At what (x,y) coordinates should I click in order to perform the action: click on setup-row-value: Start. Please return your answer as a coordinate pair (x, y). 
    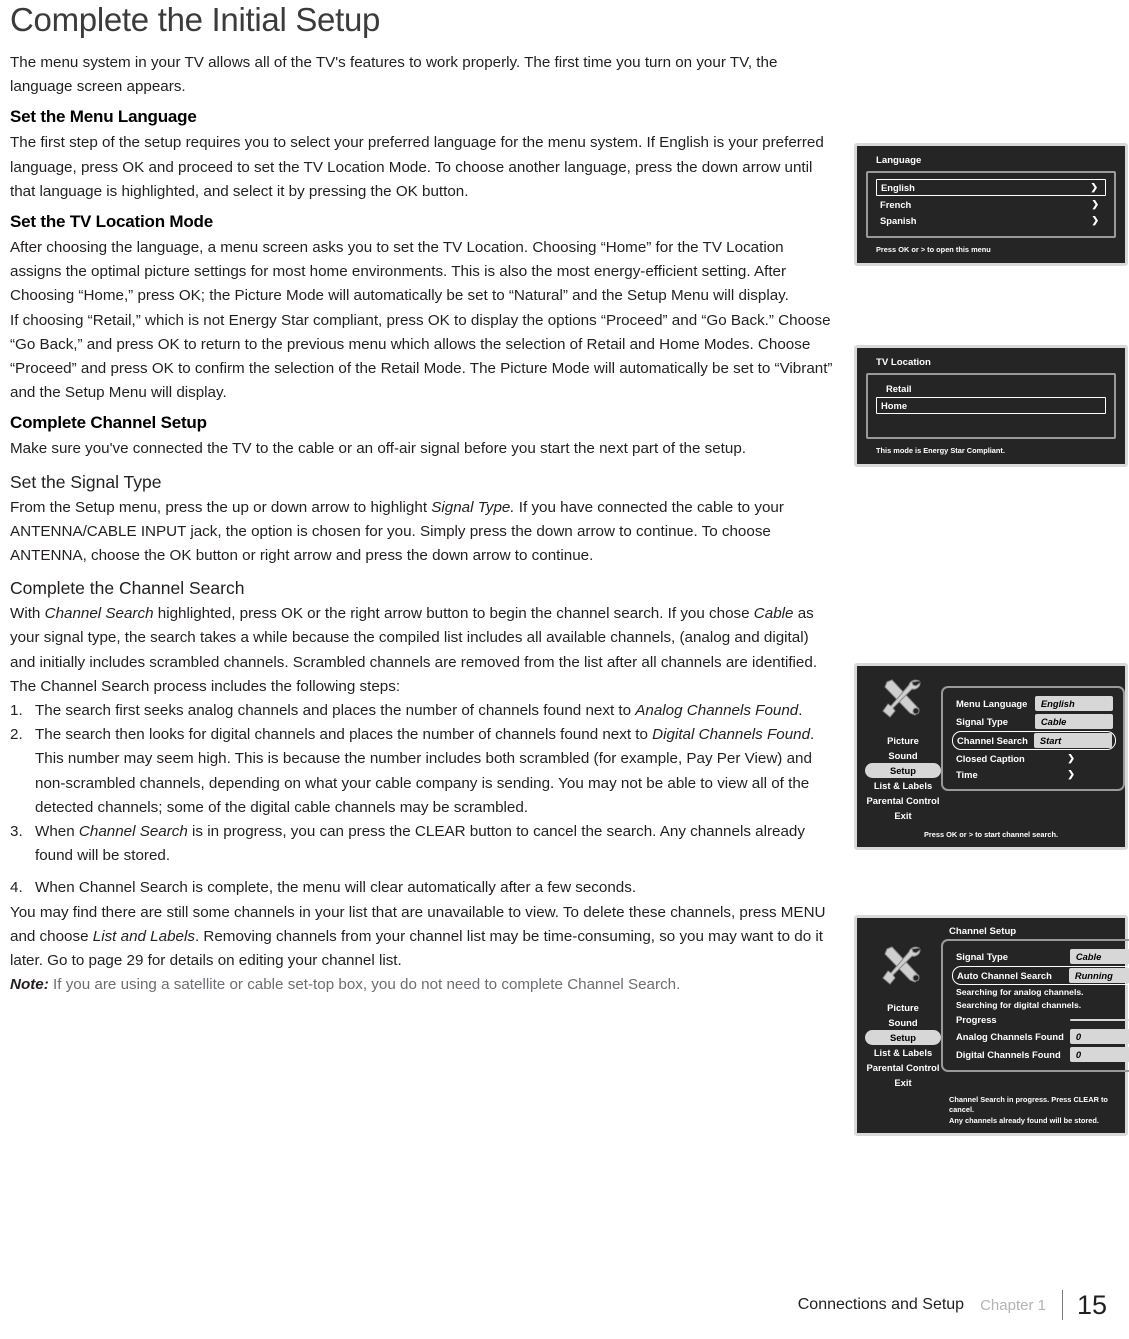
    Looking at the image, I should click on (1072, 740).